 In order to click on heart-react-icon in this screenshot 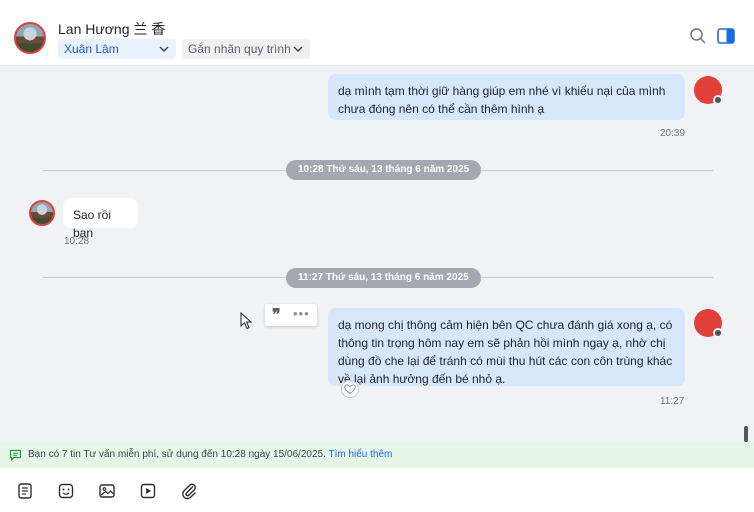, I will do `click(350, 389)`.